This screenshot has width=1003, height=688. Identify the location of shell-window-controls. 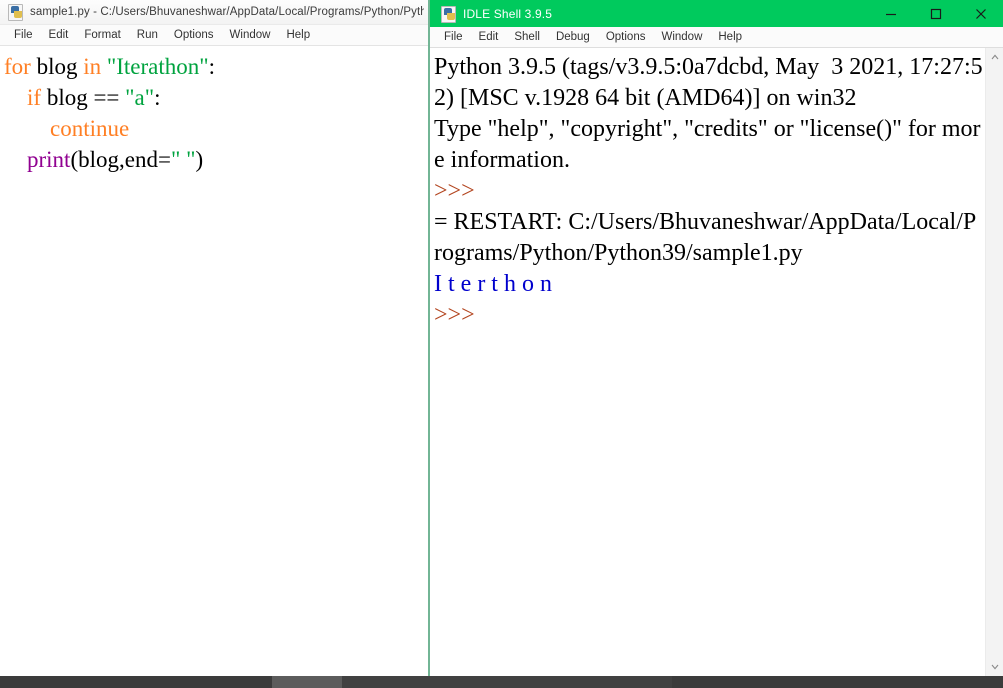
(935, 13).